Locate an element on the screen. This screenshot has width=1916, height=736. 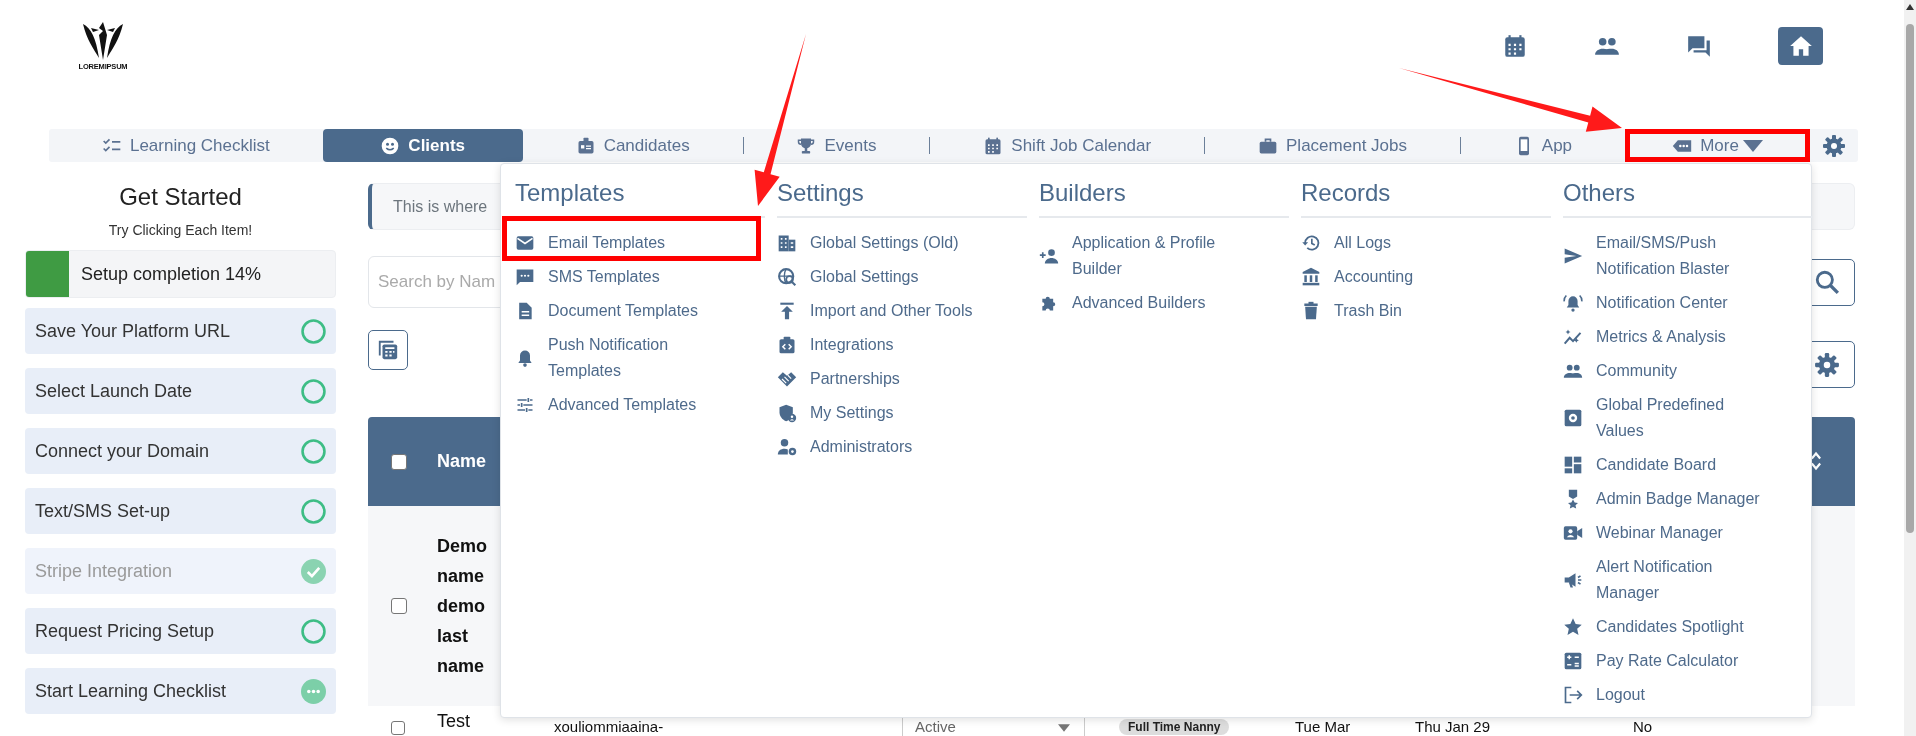
menu-item: Alert Notification Manager is located at coordinates (1688, 580).